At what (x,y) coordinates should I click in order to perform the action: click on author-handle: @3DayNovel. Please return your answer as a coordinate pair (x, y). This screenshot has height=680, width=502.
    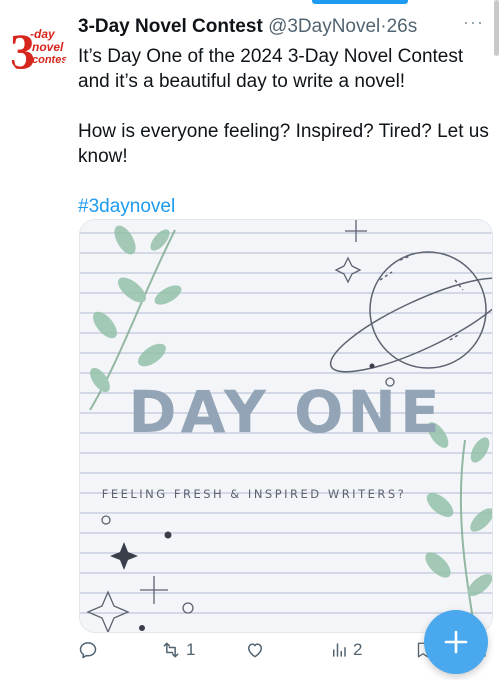
    Looking at the image, I should click on (324, 26).